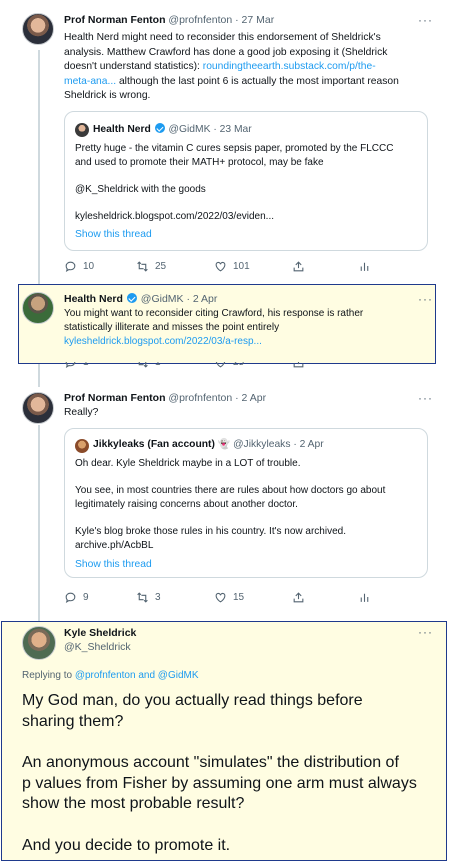  I want to click on reply-button: 1, so click(76, 365).